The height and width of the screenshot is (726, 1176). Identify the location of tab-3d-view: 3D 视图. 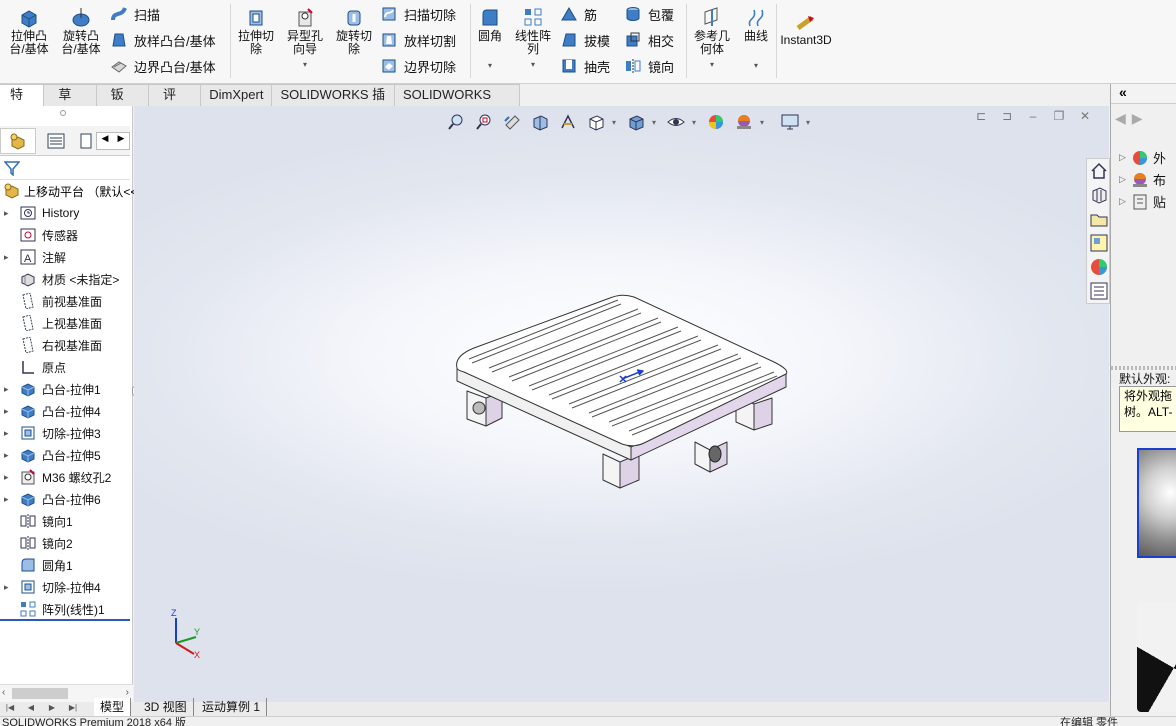
(166, 707).